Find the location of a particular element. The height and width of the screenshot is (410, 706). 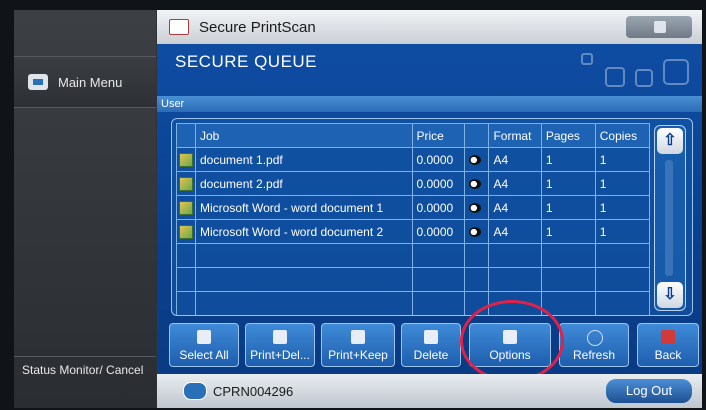

job-name: document 2.pdf is located at coordinates (304, 183).